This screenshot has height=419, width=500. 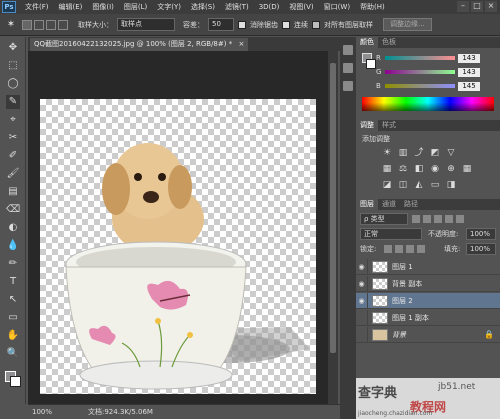 What do you see at coordinates (13, 174) in the screenshot?
I see `brush-tool-icon: 🖌` at bounding box center [13, 174].